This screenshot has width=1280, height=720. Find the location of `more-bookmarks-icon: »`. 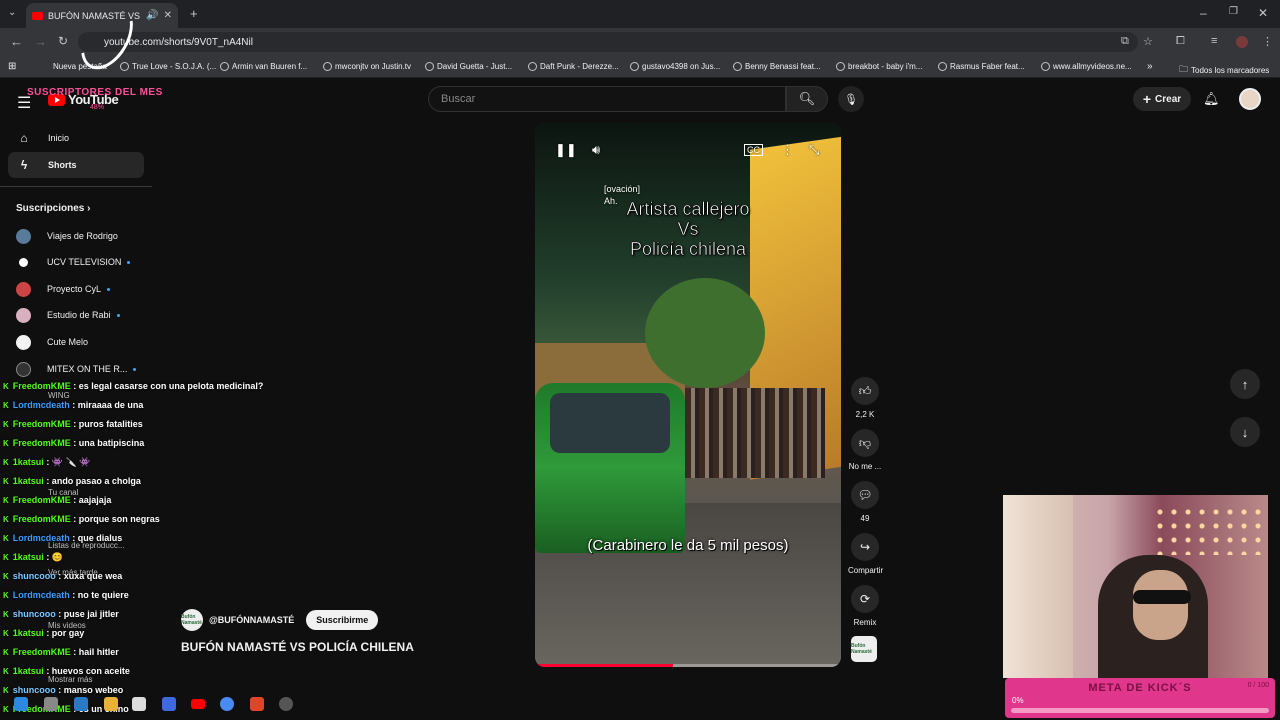

more-bookmarks-icon: » is located at coordinates (1150, 66).